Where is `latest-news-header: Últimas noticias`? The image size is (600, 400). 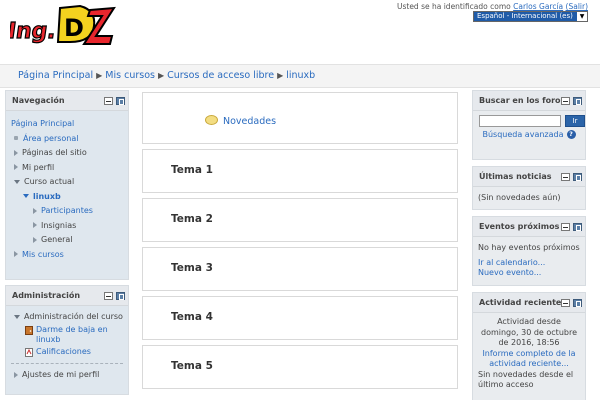 latest-news-header: Últimas noticias is located at coordinates (529, 177).